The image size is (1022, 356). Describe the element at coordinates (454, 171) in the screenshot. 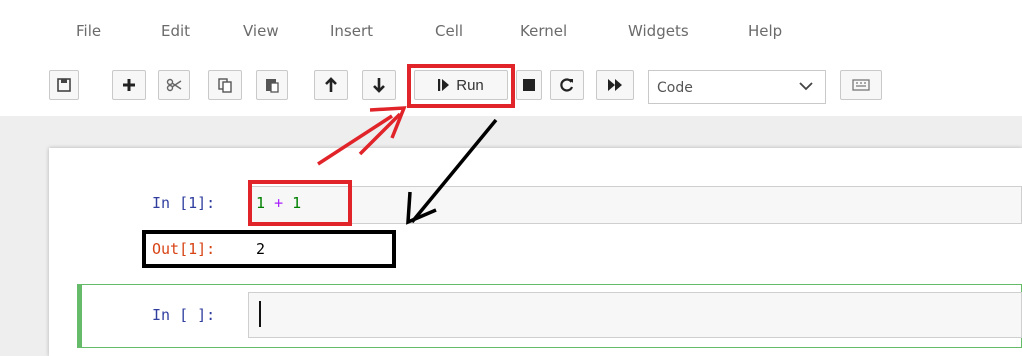

I see `black-arrow-line` at that location.